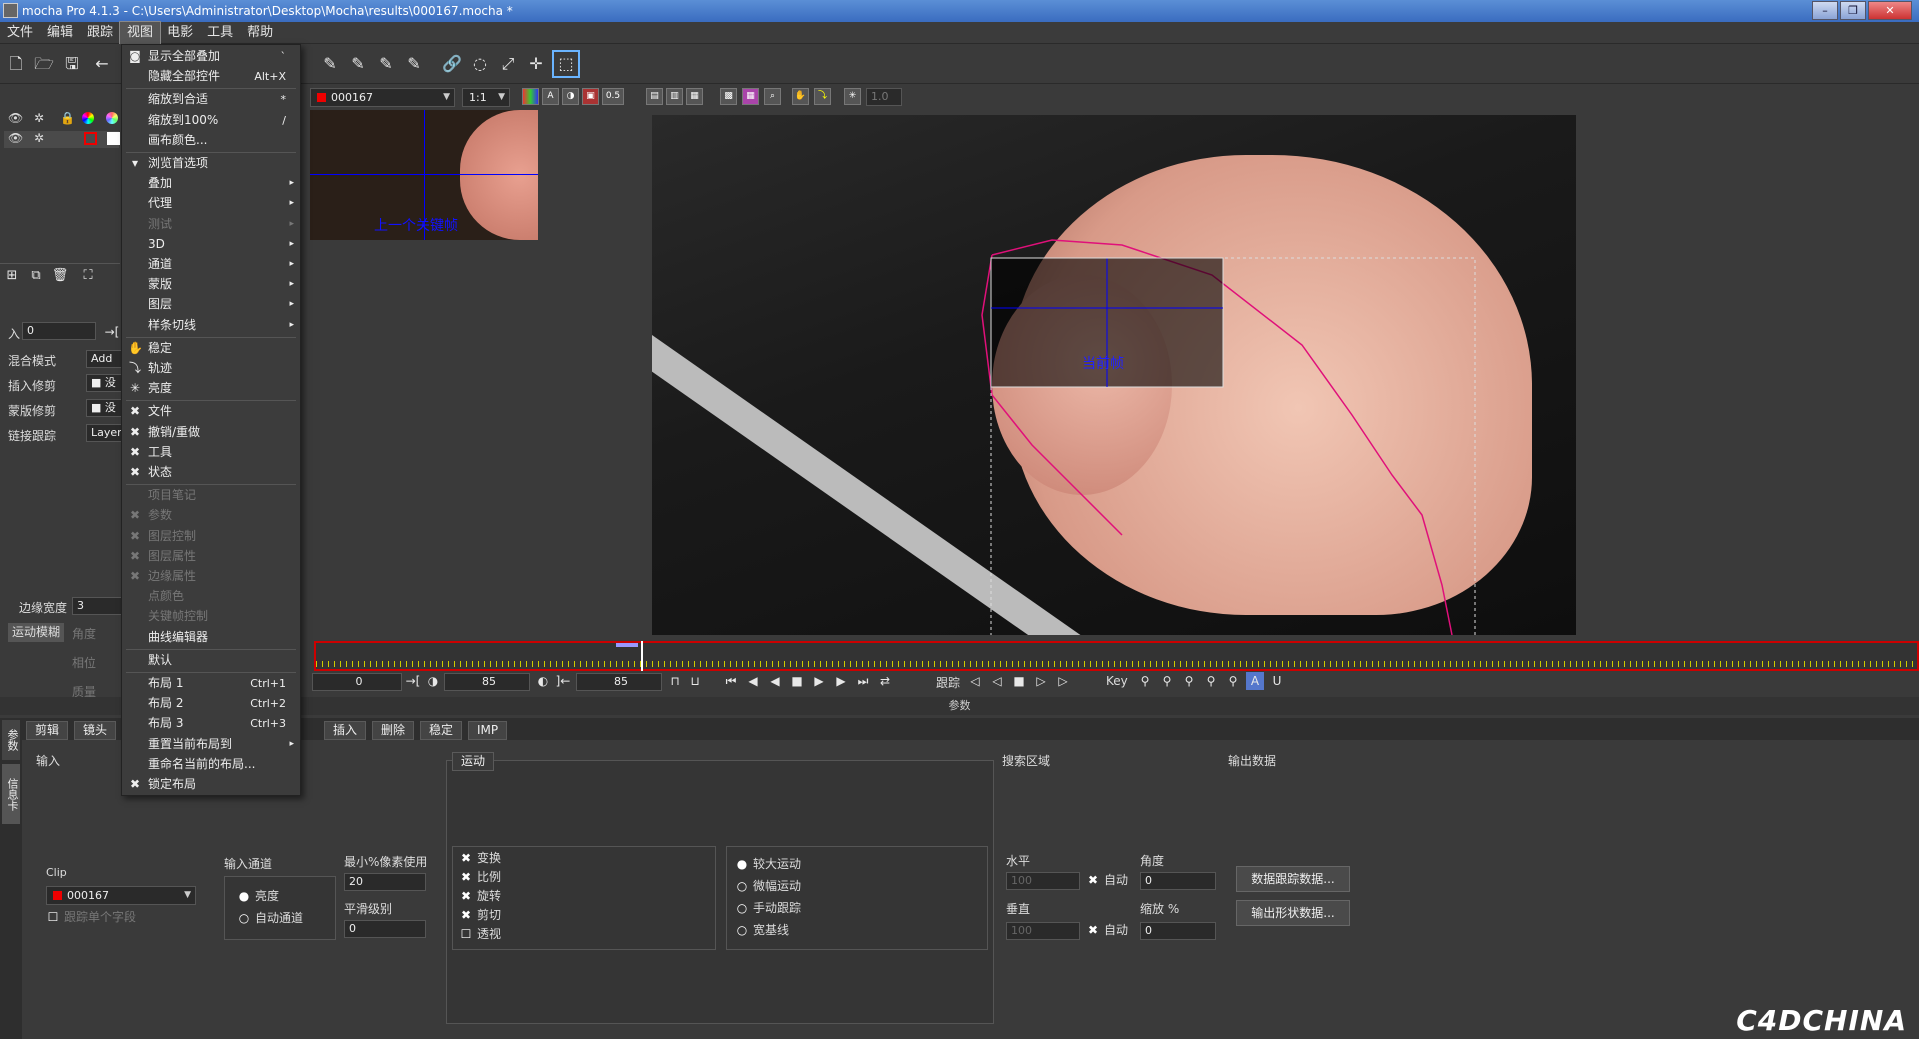  I want to click on tab-imp: IMP, so click(488, 730).